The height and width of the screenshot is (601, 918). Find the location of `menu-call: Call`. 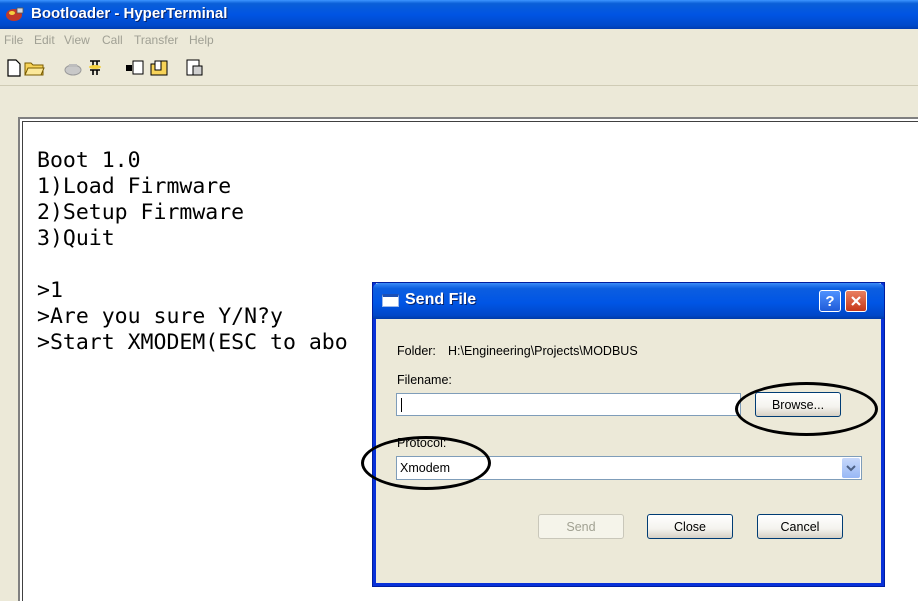

menu-call: Call is located at coordinates (112, 40).